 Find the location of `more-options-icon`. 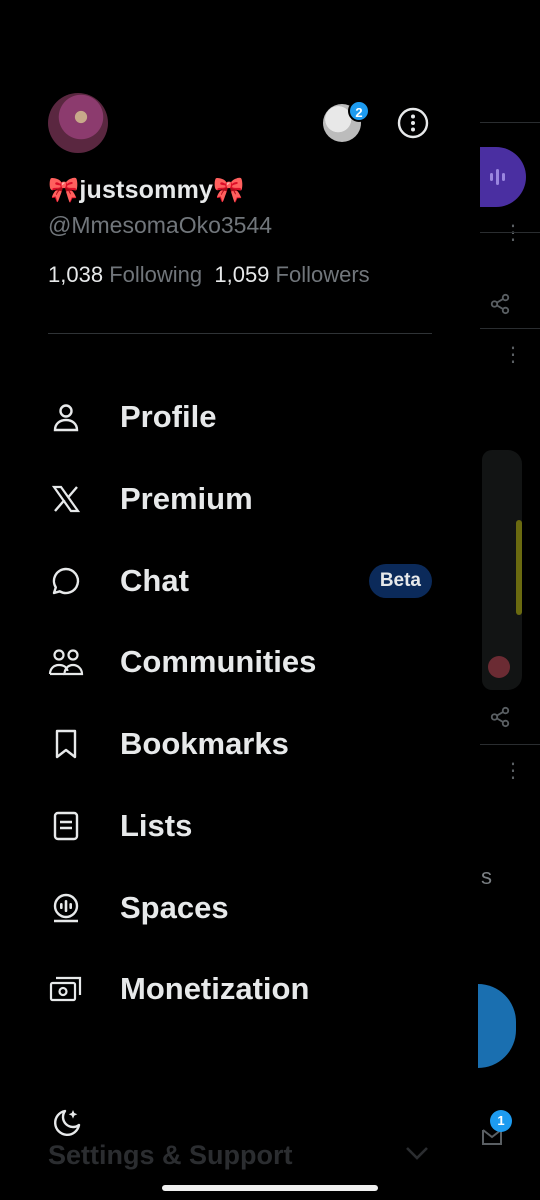

more-options-icon is located at coordinates (413, 123).